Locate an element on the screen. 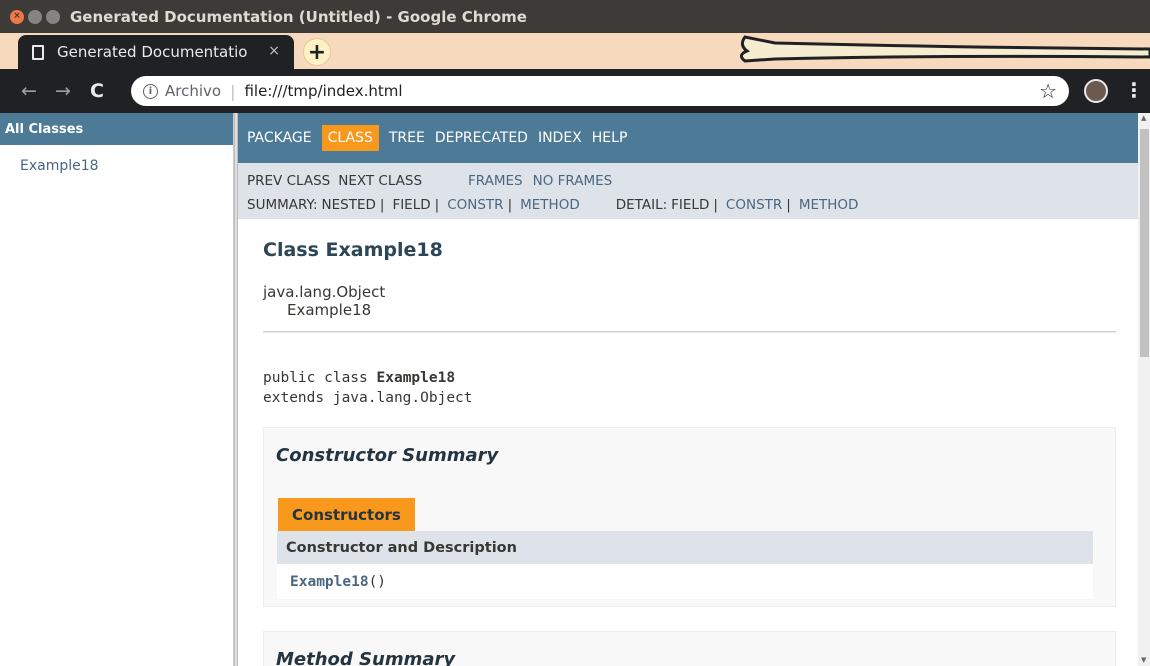  active-tab: Generated Documentatio × is located at coordinates (156, 52).